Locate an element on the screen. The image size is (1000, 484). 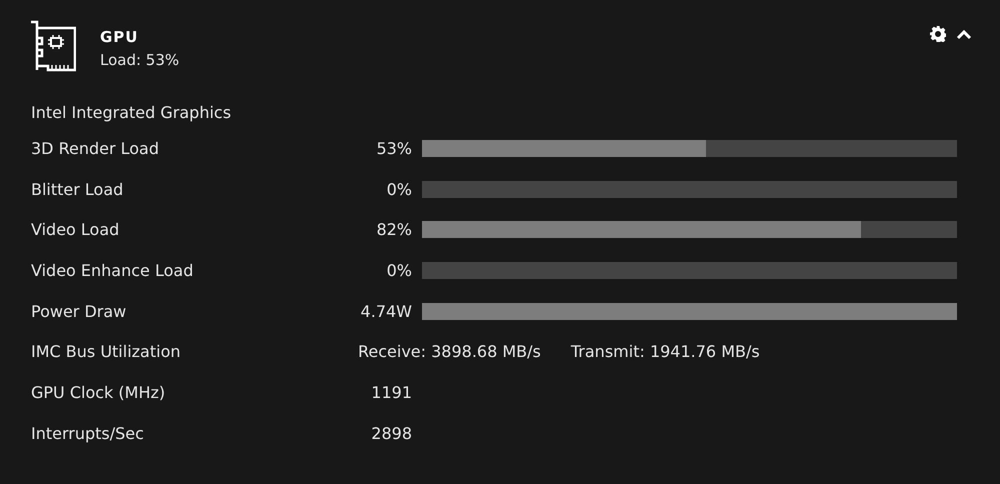
metric-label: Blitter Load is located at coordinates (77, 189).